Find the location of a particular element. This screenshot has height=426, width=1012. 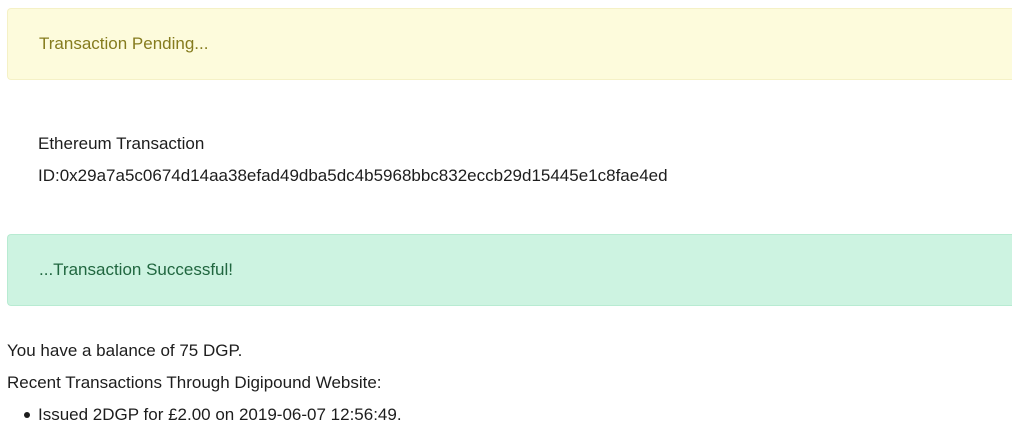

balance-text: You have a balance of 75 DGP. is located at coordinates (125, 350).